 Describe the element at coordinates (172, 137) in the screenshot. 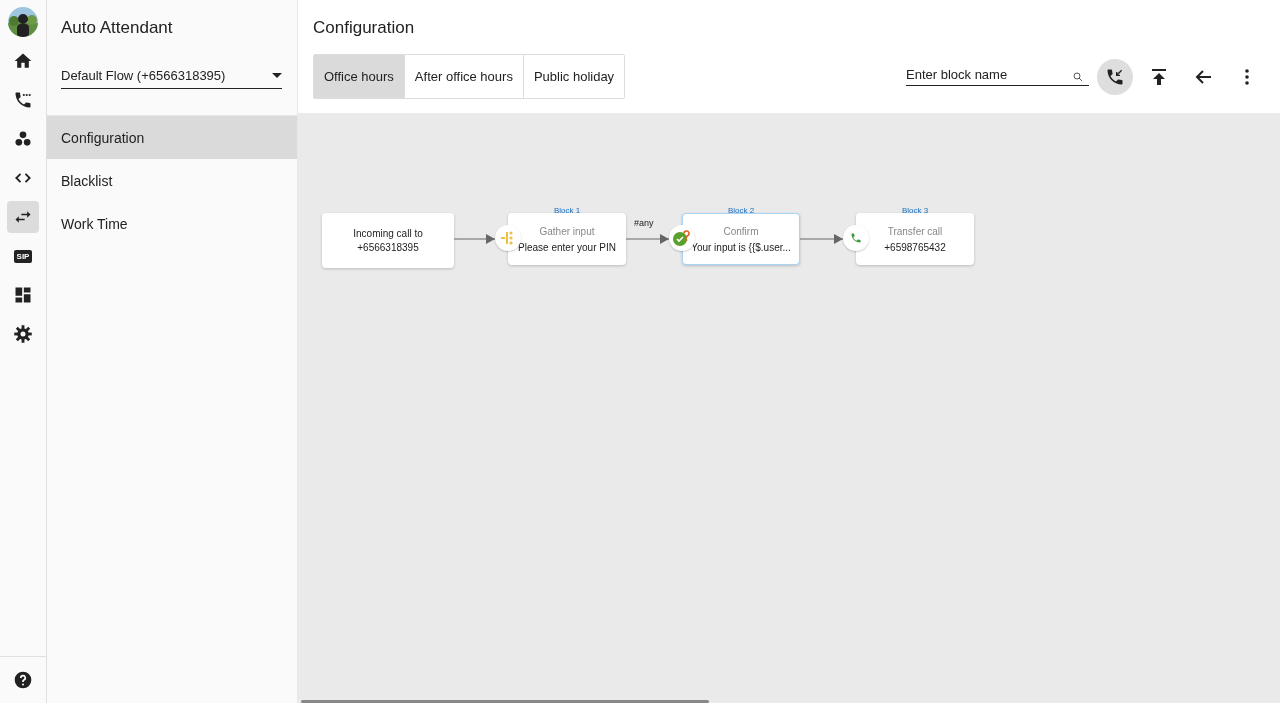

I see `sidebar-item: Configuration` at that location.